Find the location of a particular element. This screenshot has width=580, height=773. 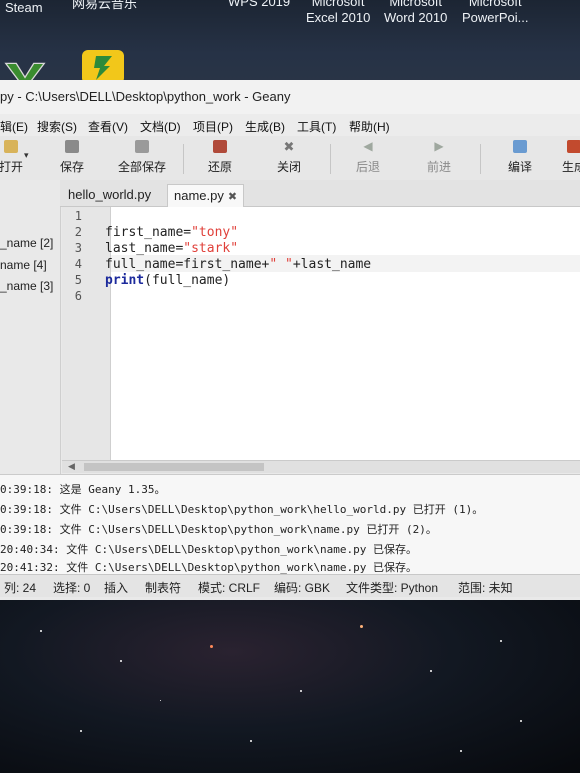

pycharm-icon is located at coordinates (103, 67).